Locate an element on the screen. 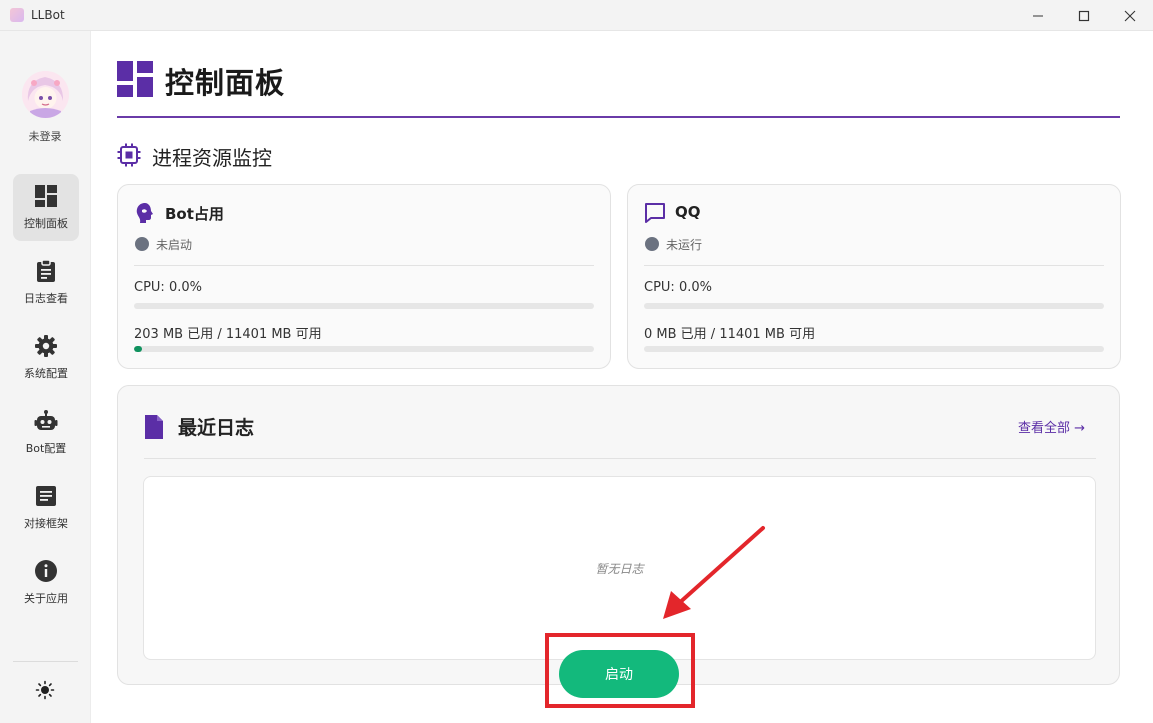 The height and width of the screenshot is (723, 1153). title-bar: LLBot is located at coordinates (576, 15).